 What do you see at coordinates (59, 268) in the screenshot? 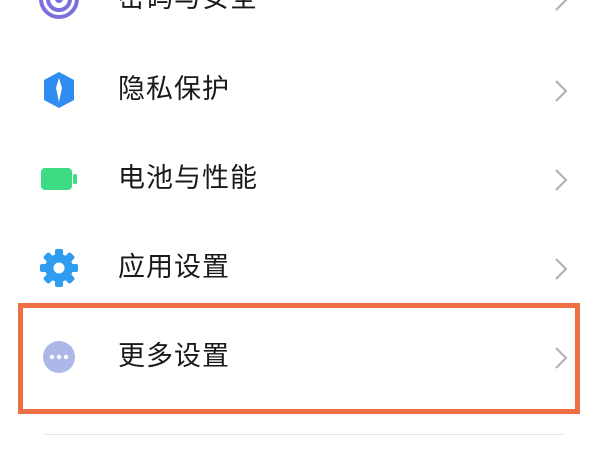
I see `gear-icon` at bounding box center [59, 268].